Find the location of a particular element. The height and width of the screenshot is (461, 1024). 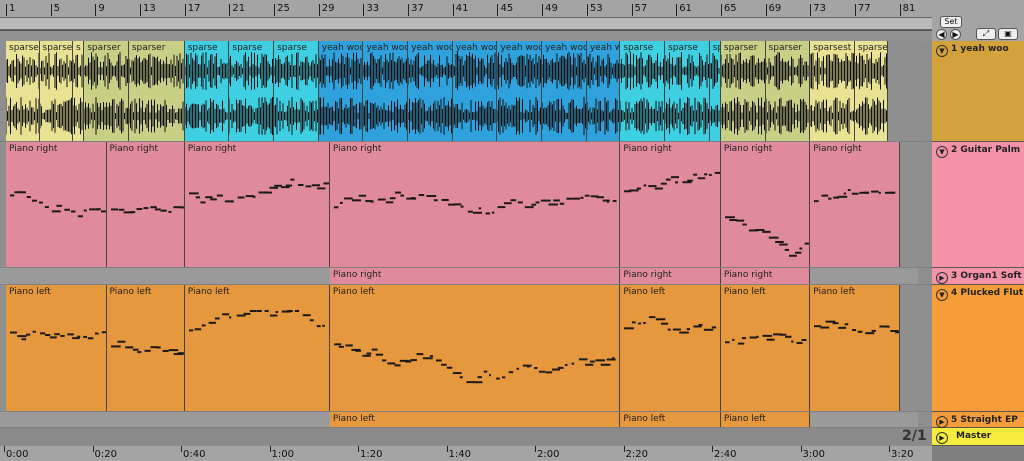

lock-icon: ▣ is located at coordinates (1008, 34).